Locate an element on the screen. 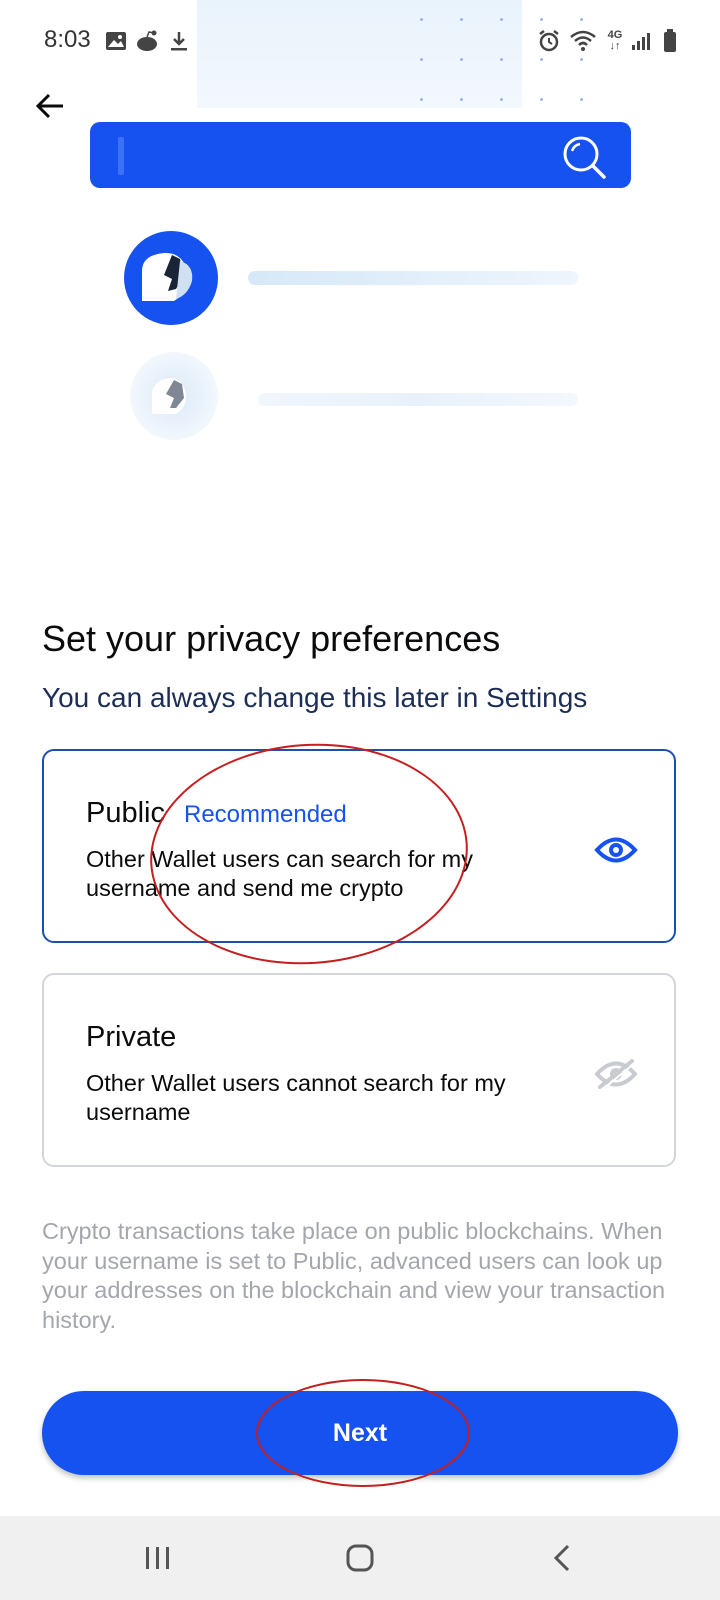  annotation-ellipse-next is located at coordinates (363, 1433).